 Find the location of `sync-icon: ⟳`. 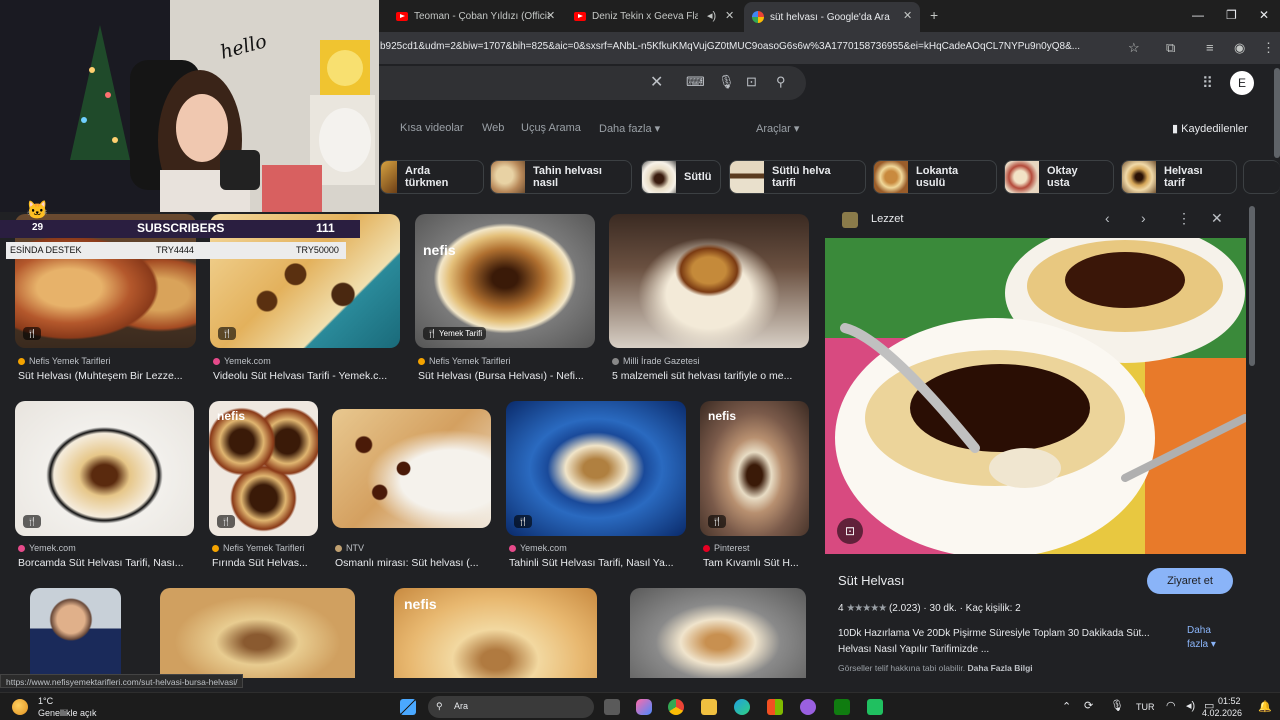

sync-icon: ⟳ is located at coordinates (1088, 705).